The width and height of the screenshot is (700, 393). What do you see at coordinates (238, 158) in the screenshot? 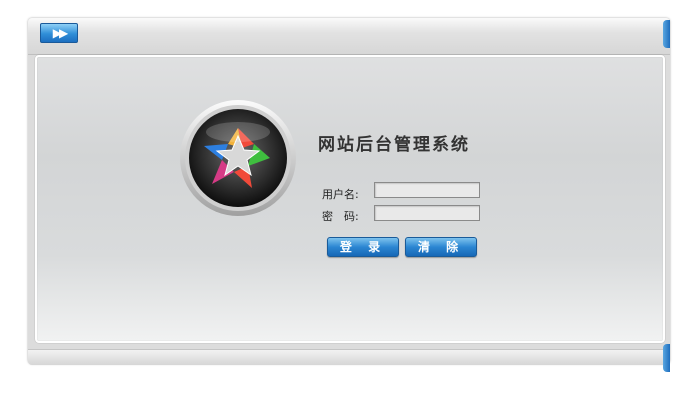
I see `star-logo-icon` at bounding box center [238, 158].